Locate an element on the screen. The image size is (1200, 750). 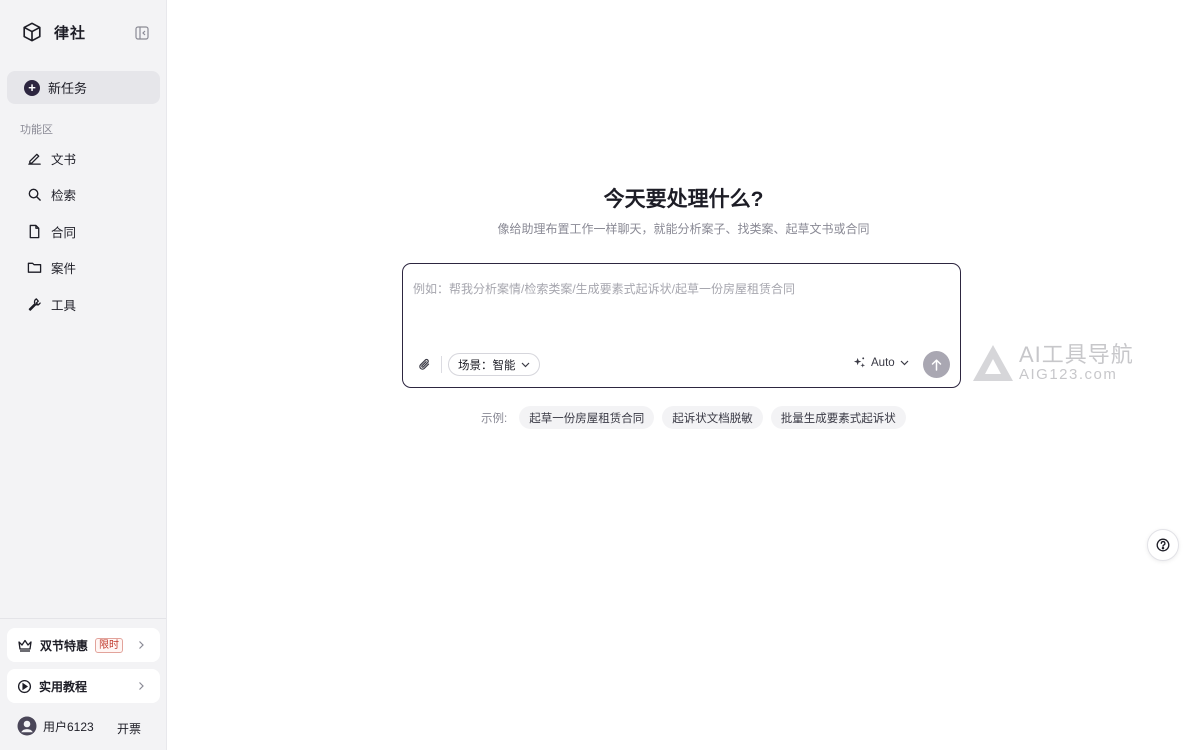
play-circle-icon is located at coordinates (24, 686).